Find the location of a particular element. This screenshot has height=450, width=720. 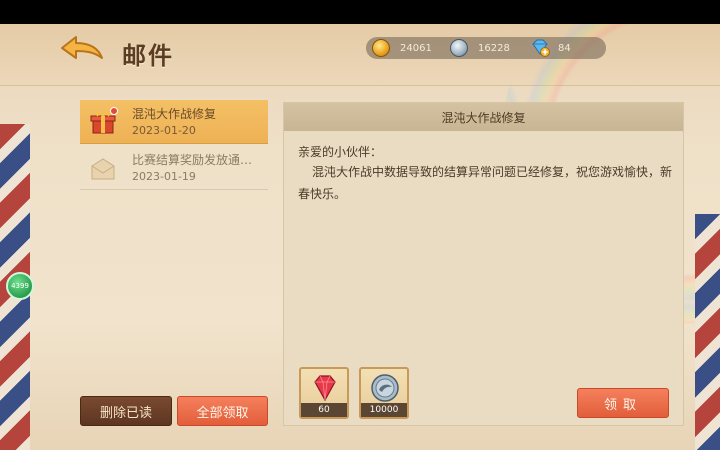

gold-currency: 24061 is located at coordinates (402, 48).